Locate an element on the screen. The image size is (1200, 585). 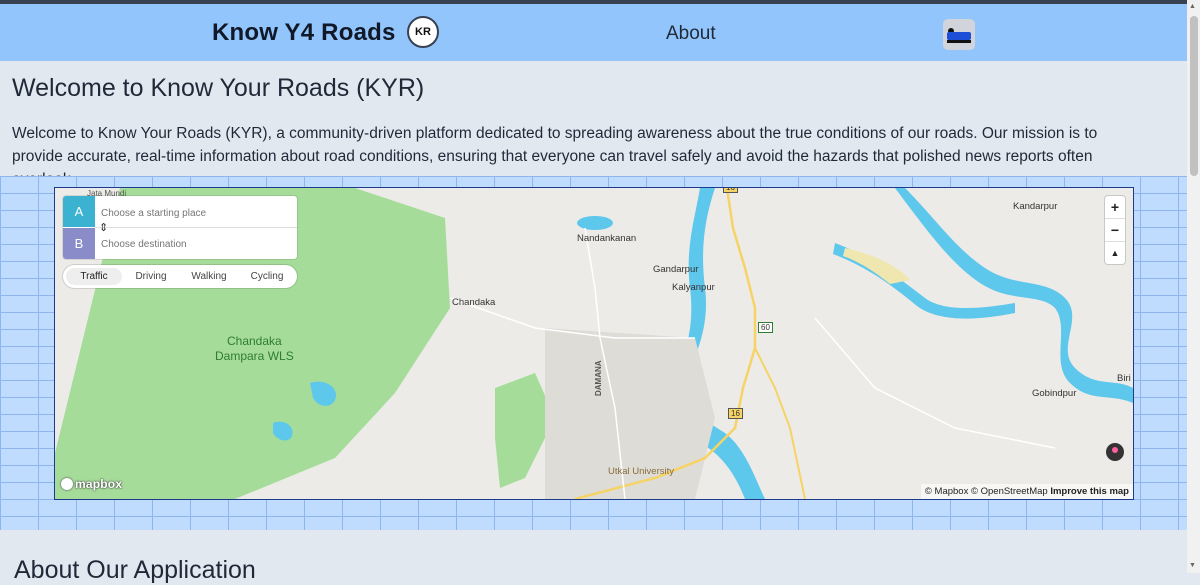
destination-input is located at coordinates (197, 244).